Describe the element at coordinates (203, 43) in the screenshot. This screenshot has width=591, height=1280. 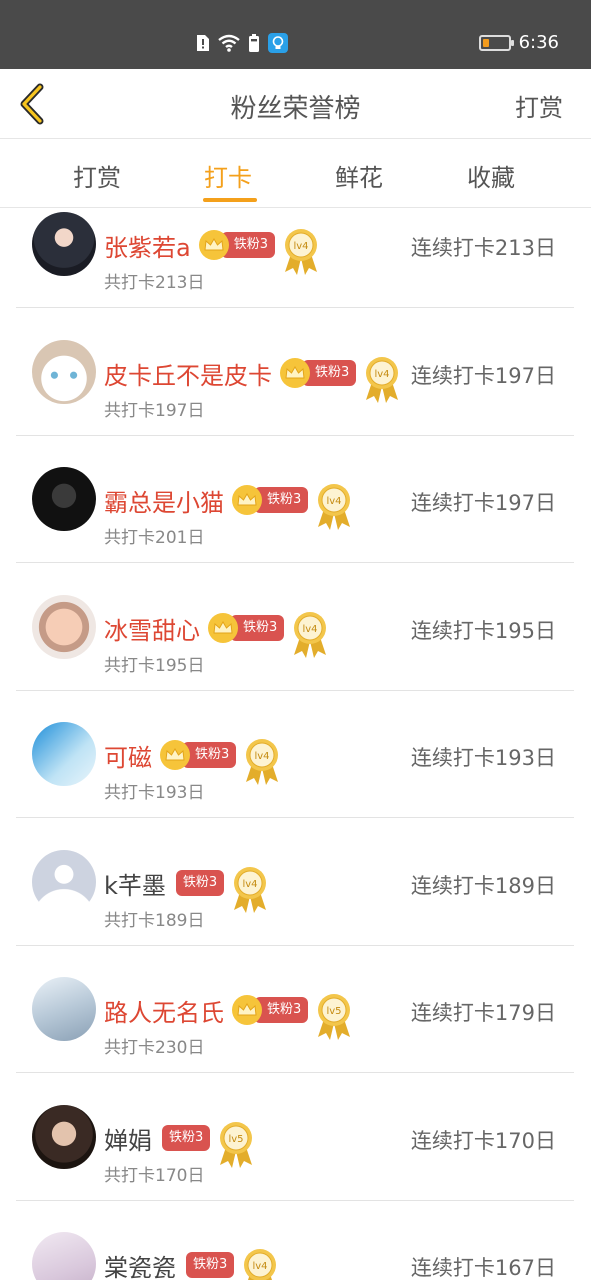
I see `alert-icon` at that location.